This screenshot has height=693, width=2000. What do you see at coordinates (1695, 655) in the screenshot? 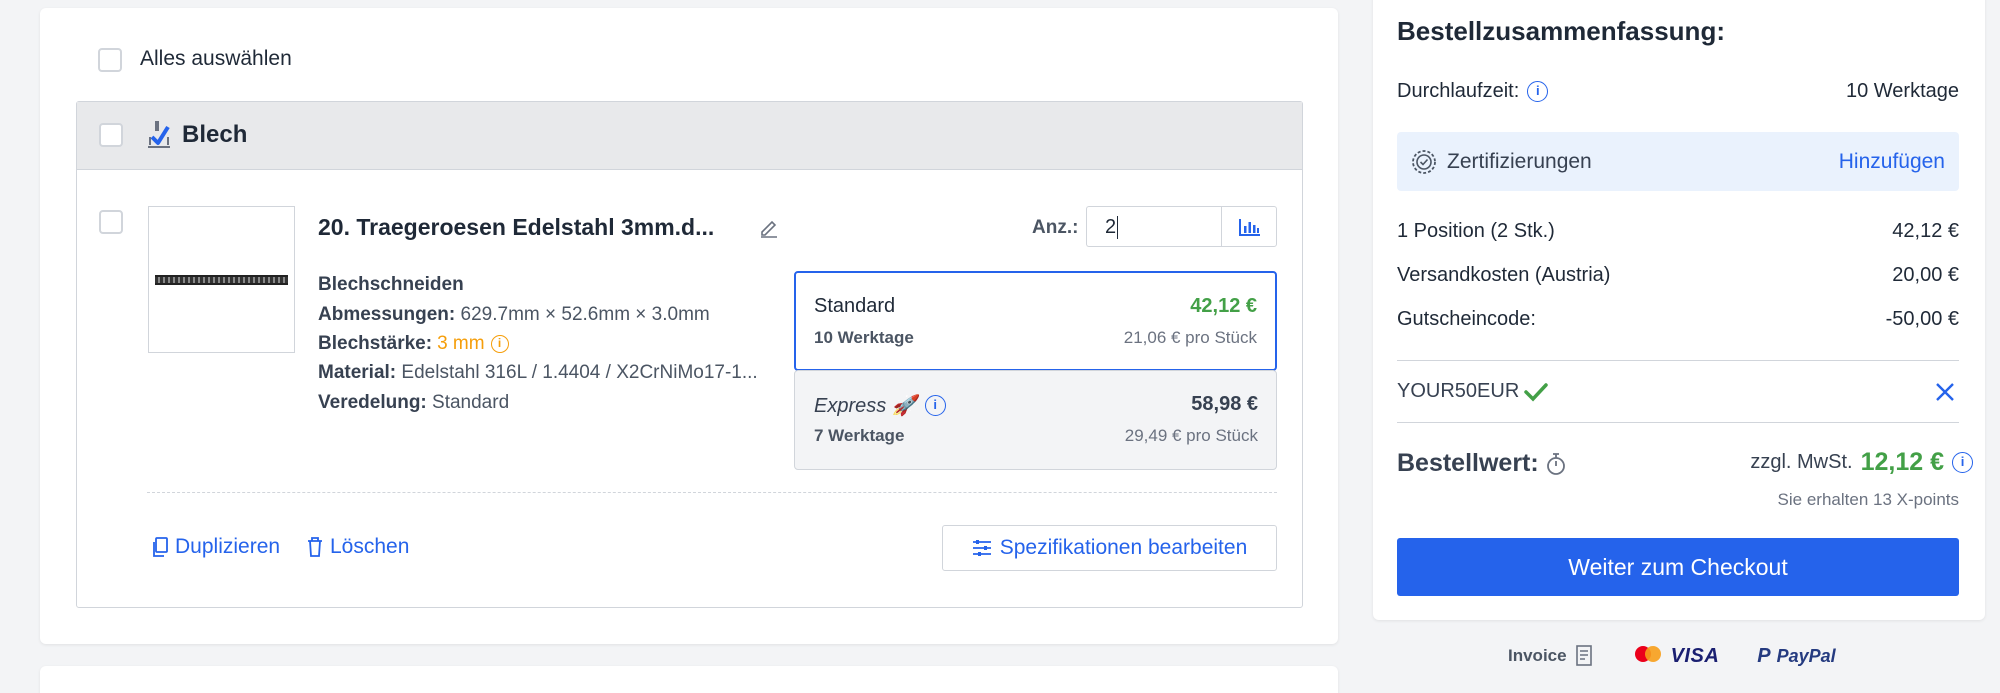
I see `visa-logo: VISA` at bounding box center [1695, 655].